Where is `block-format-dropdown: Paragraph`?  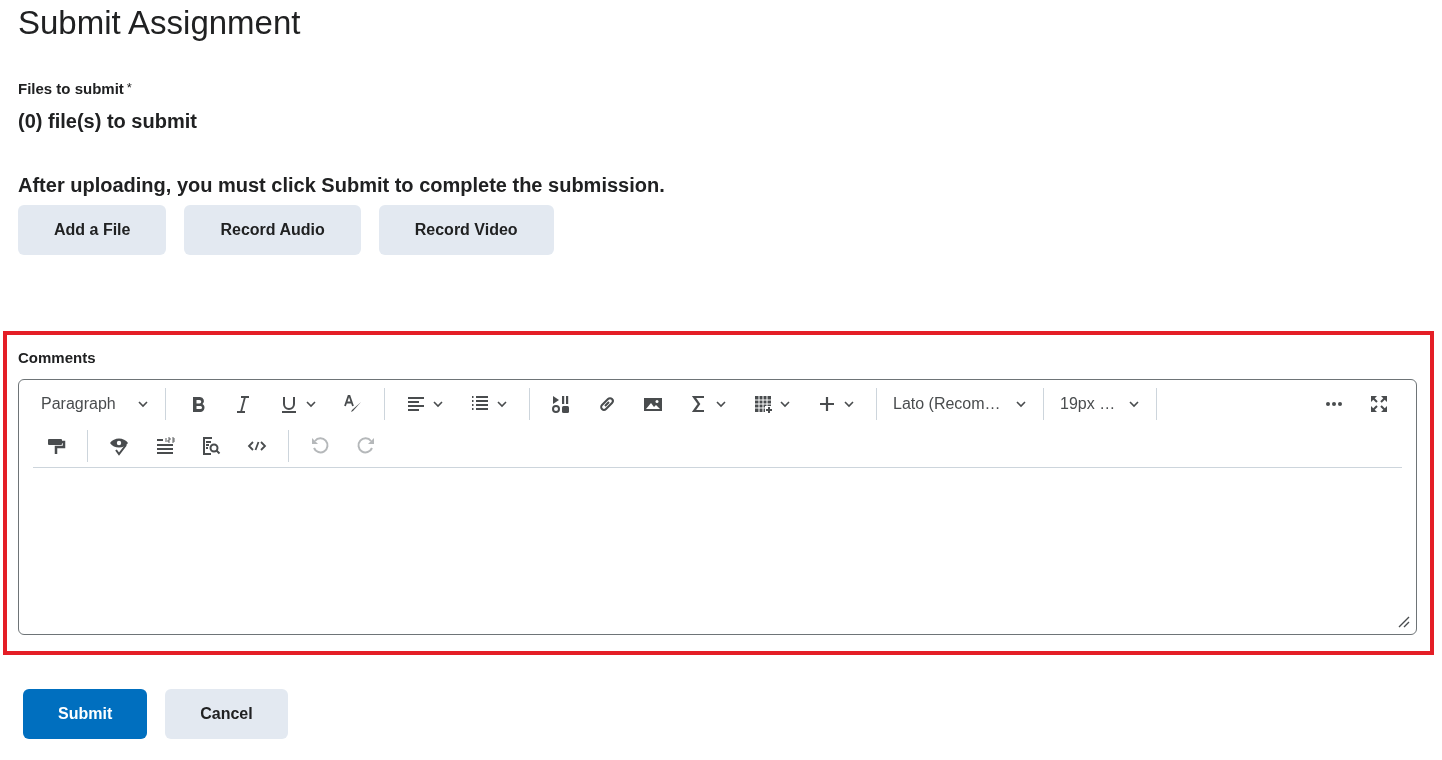 block-format-dropdown: Paragraph is located at coordinates (95, 404).